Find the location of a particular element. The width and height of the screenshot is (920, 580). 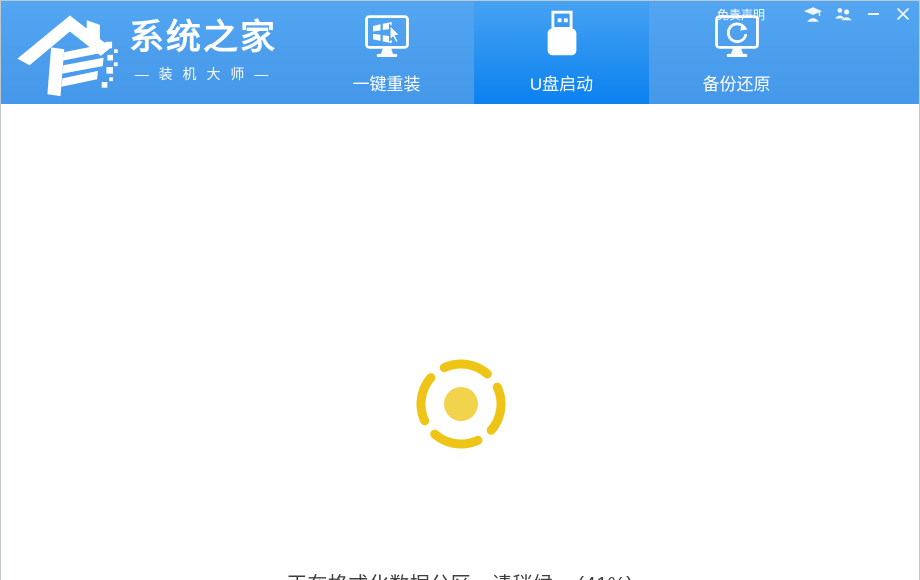

titlebar-controls: 免责声明 is located at coordinates (815, 14).